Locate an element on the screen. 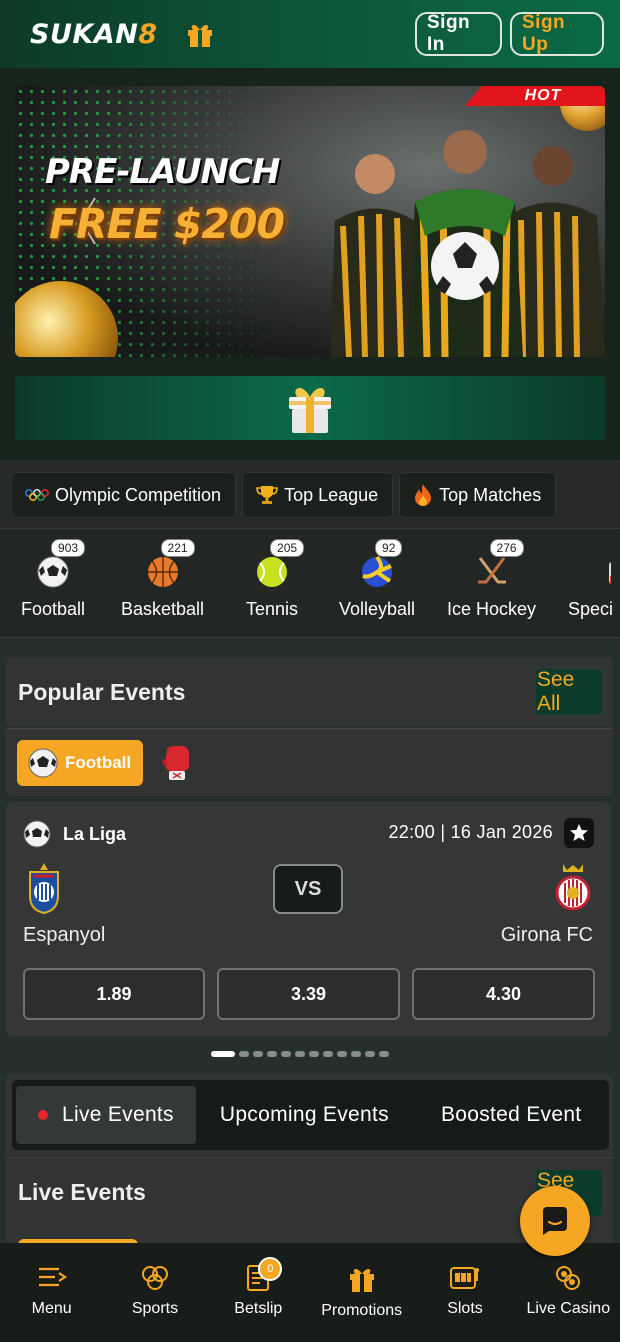 The image size is (620, 1342). hot-badge: HOT is located at coordinates (535, 96).